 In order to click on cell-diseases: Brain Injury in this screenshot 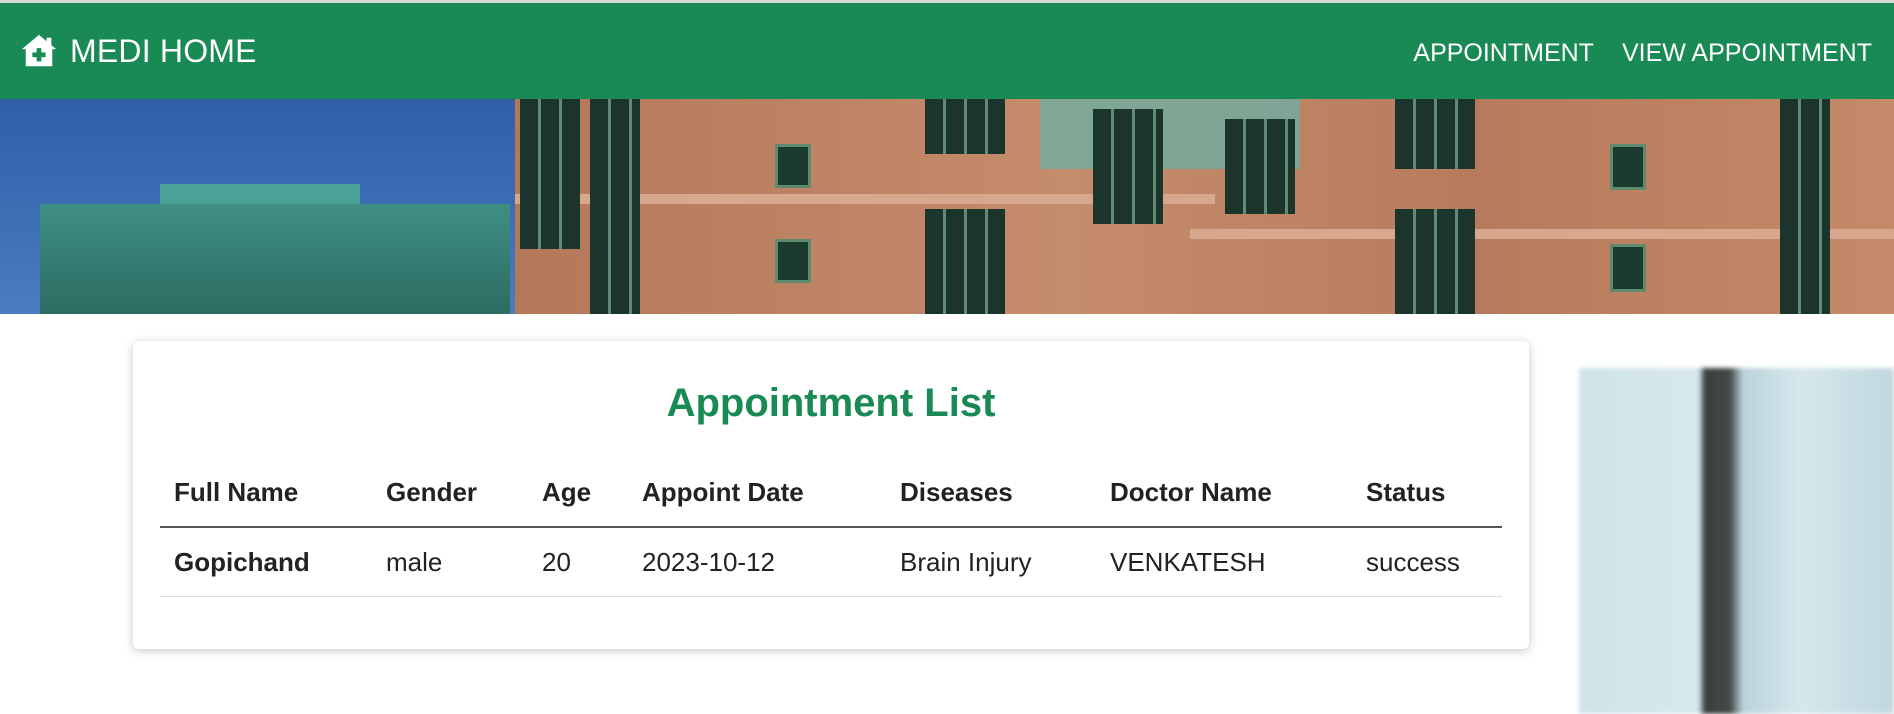, I will do `click(991, 562)`.